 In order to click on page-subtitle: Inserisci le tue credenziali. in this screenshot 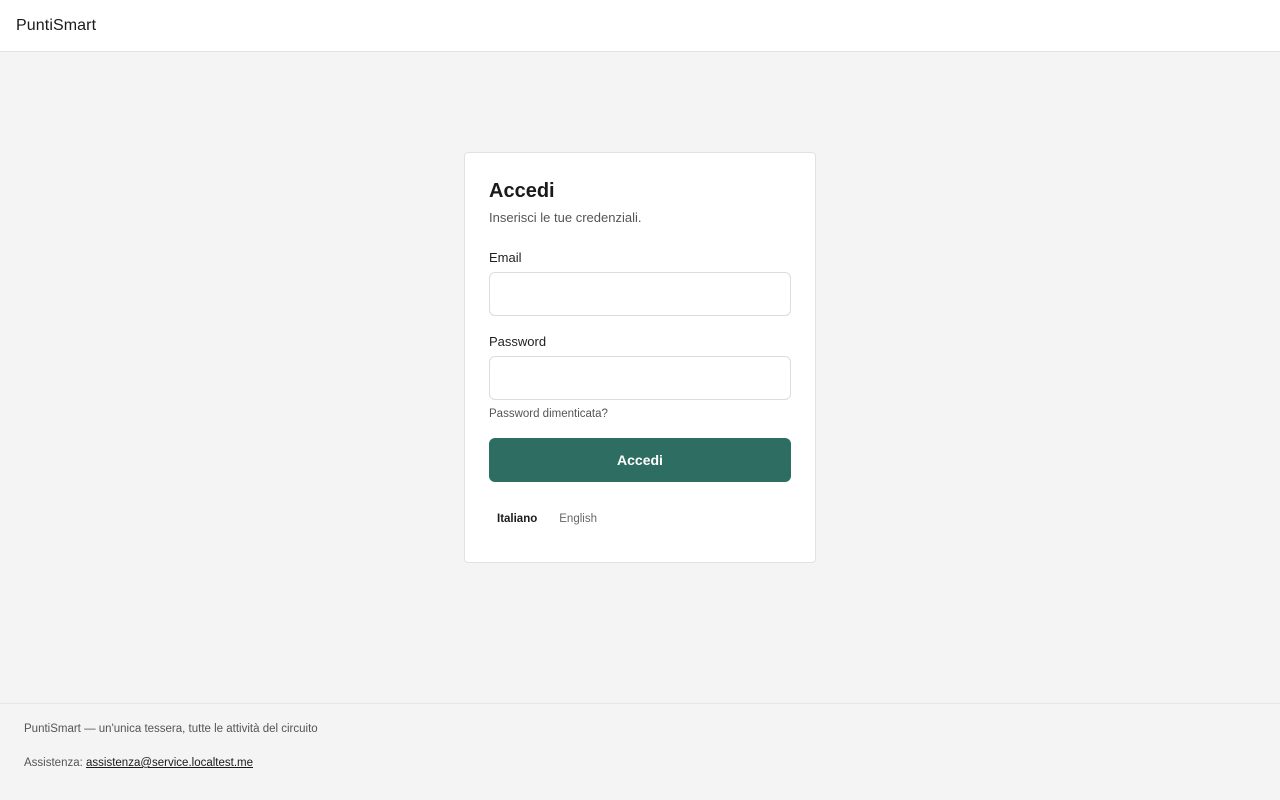, I will do `click(565, 217)`.